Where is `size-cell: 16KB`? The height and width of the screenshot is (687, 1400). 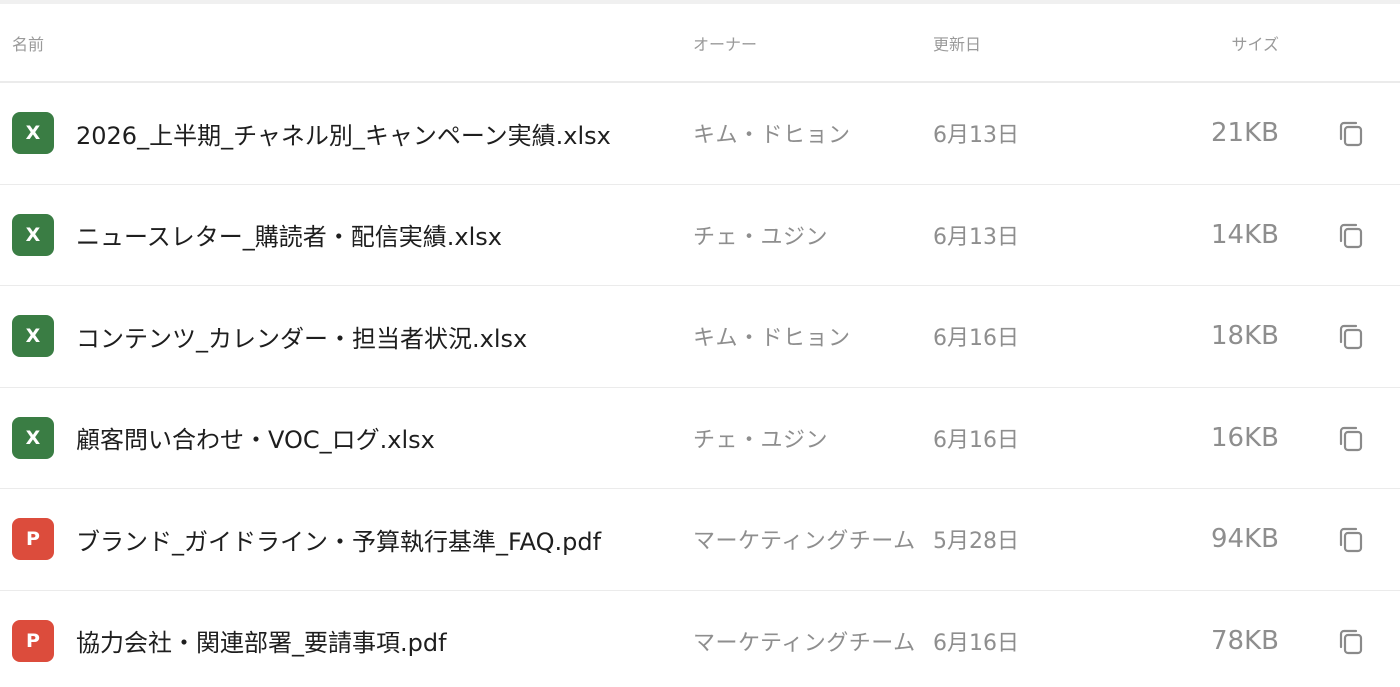 size-cell: 16KB is located at coordinates (1245, 438).